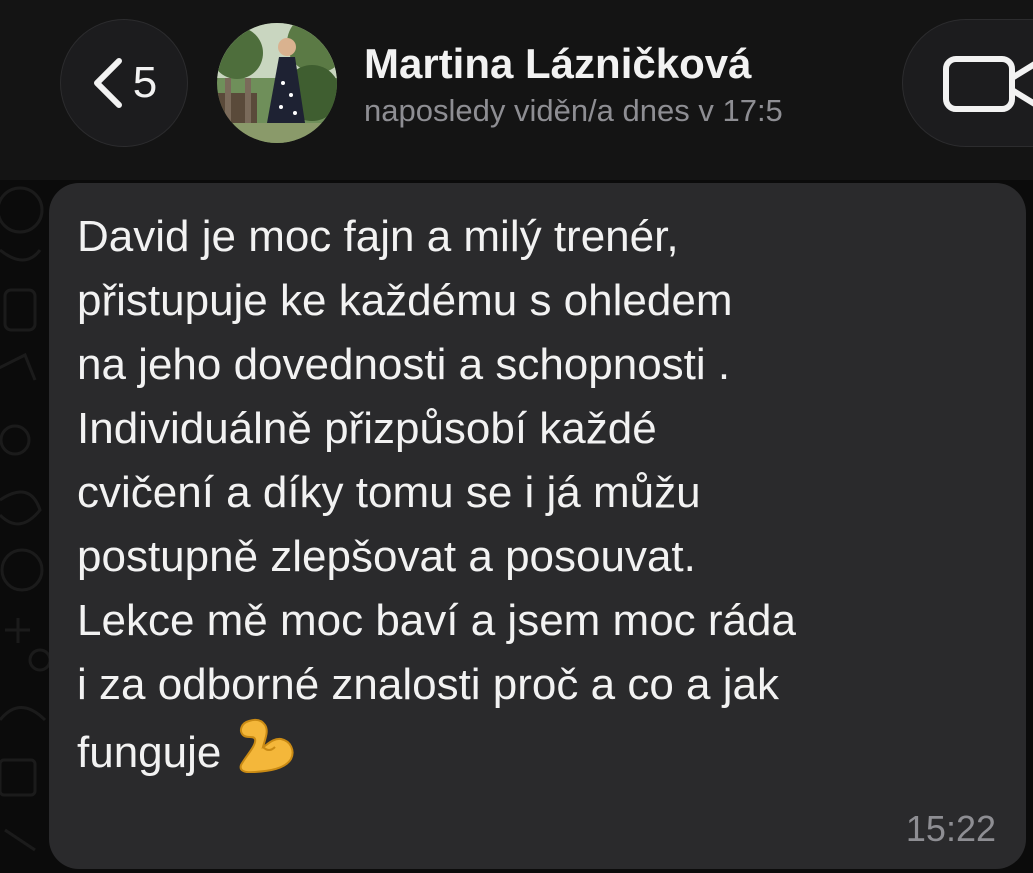 The image size is (1033, 873). Describe the element at coordinates (547, 751) in the screenshot. I see `message-last-line: funguje` at that location.